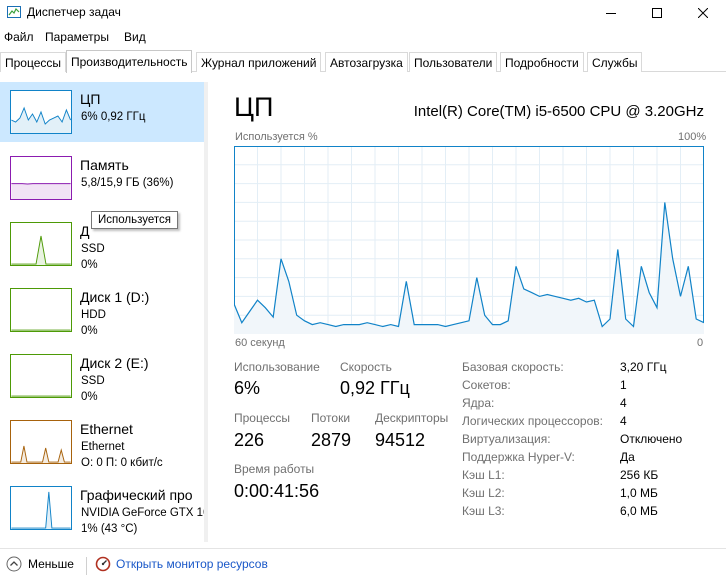 The image size is (726, 584). What do you see at coordinates (483, 493) in the screenshot?
I see `detail-label: Кэш L2:` at bounding box center [483, 493].